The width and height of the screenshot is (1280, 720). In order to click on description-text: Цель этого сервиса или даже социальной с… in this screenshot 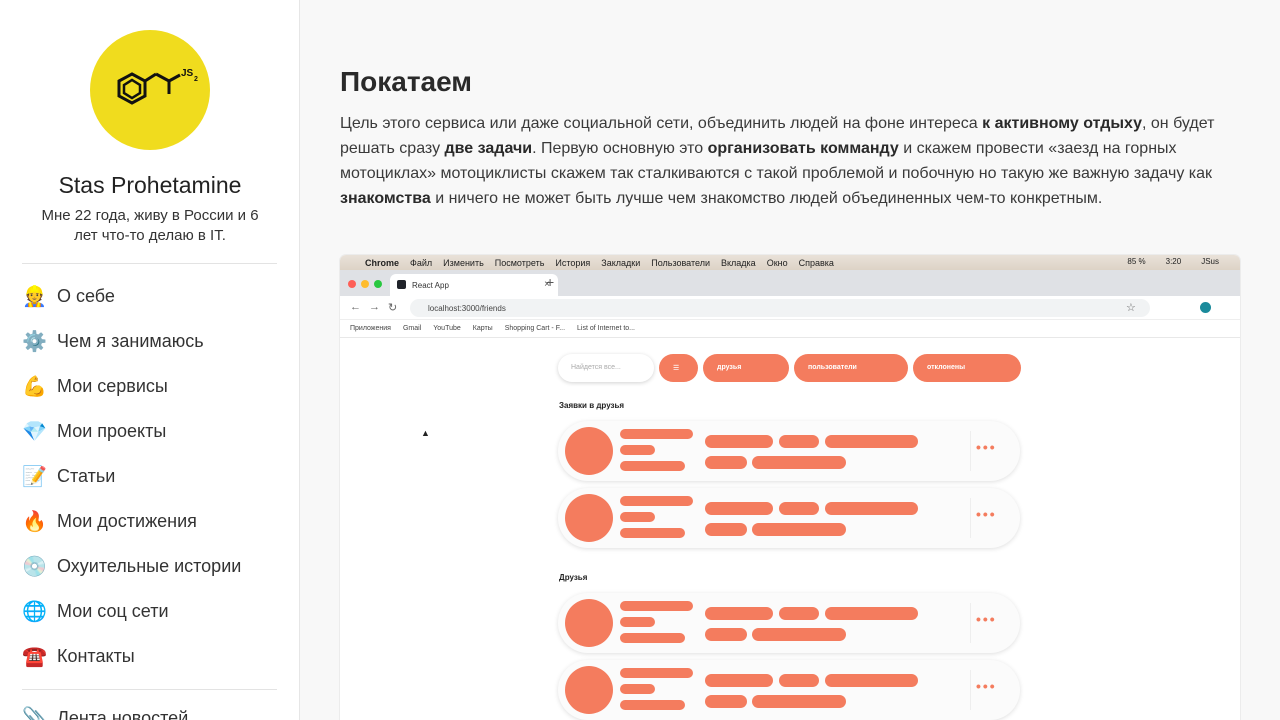, I will do `click(661, 123)`.